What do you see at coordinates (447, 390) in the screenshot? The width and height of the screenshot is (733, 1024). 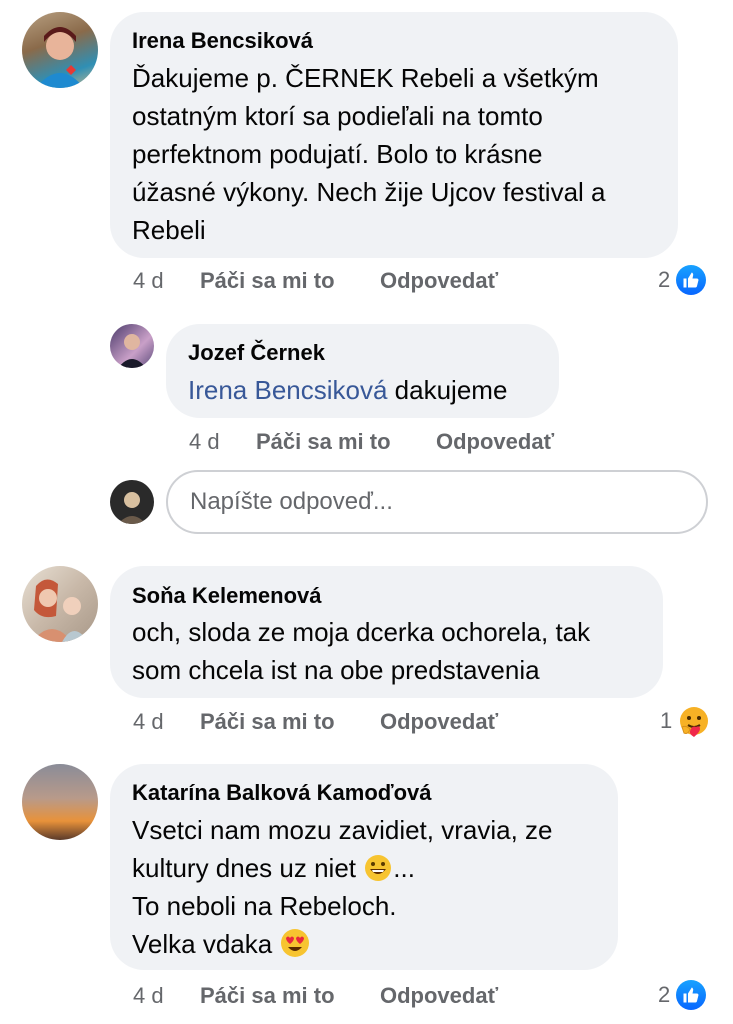 I see `comment-text-body: dakujeme` at bounding box center [447, 390].